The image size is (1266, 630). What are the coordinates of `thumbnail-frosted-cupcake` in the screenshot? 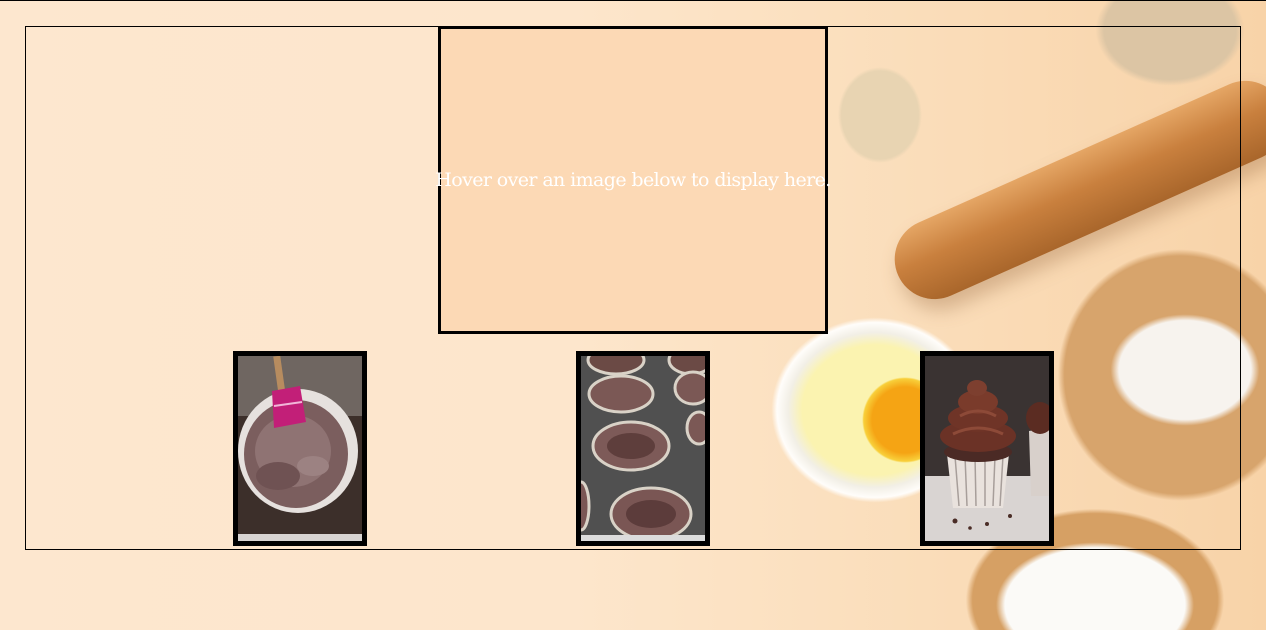 It's located at (987, 448).